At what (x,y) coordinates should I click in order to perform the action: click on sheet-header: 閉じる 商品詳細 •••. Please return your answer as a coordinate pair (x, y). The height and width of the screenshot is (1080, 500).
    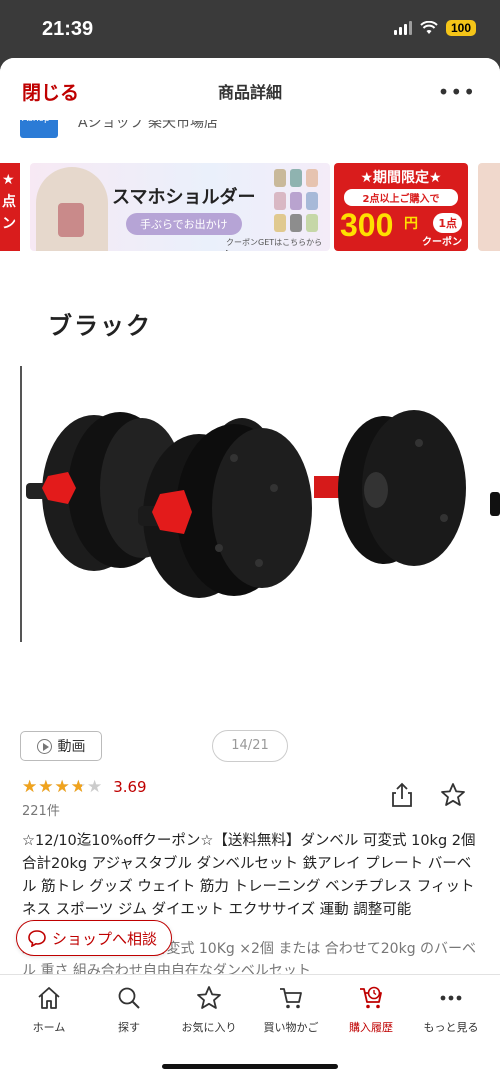
    Looking at the image, I should click on (250, 89).